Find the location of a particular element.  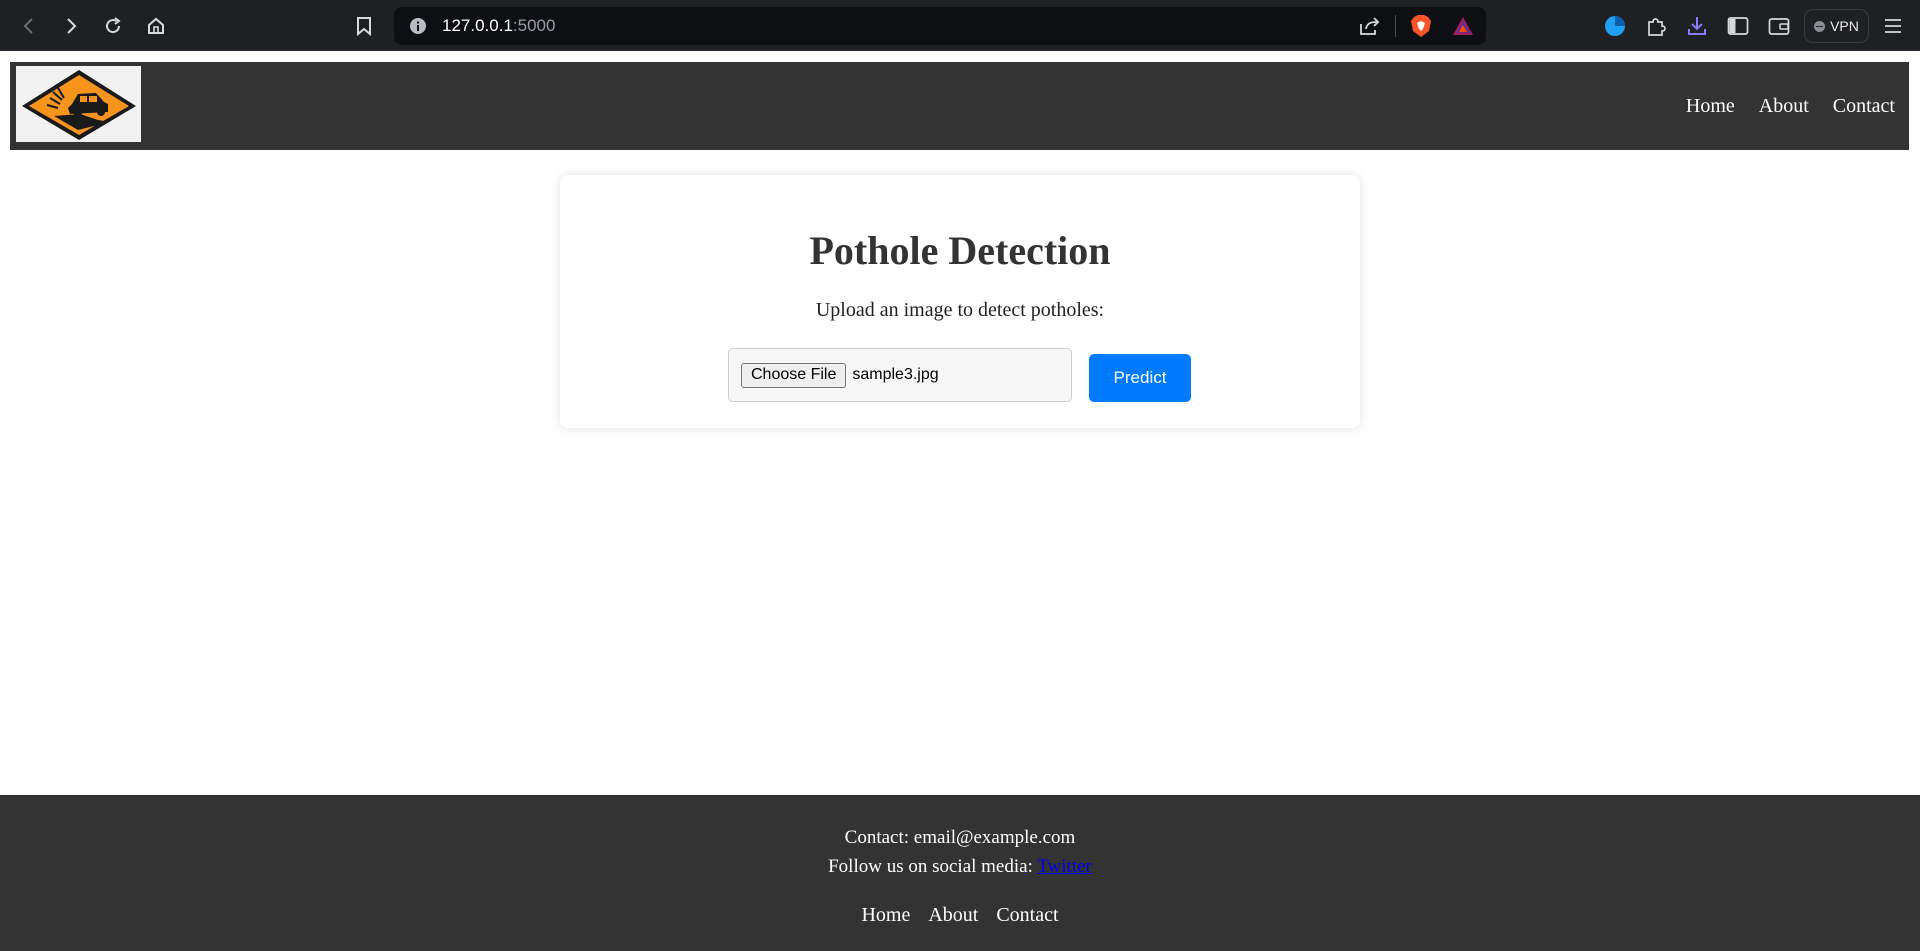

home-icon is located at coordinates (156, 26).